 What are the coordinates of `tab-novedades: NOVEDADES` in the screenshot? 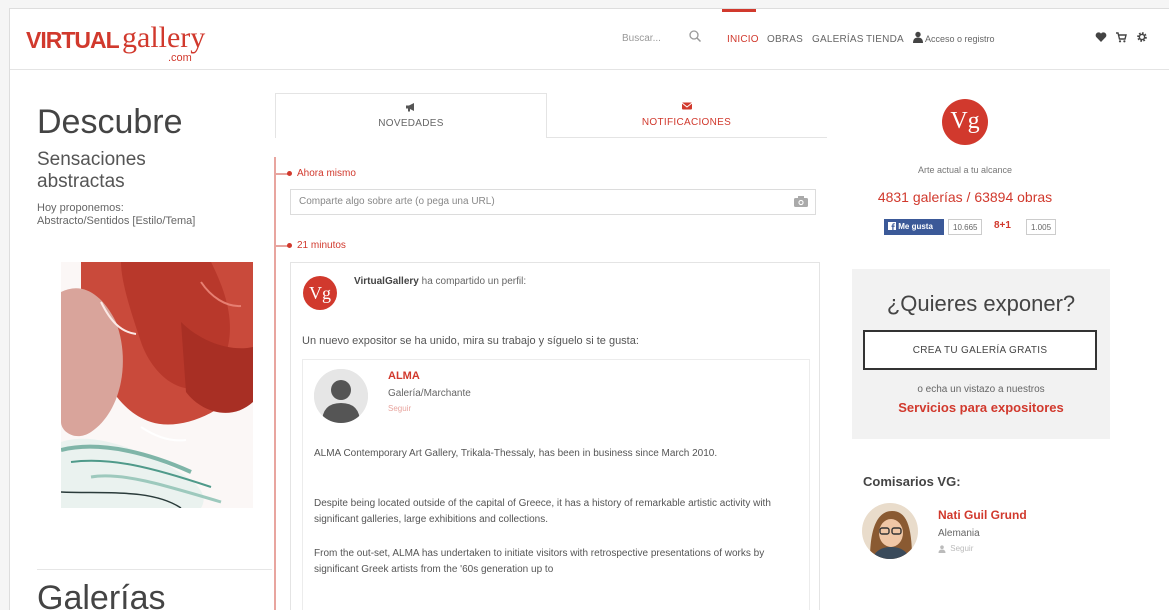 It's located at (411, 115).